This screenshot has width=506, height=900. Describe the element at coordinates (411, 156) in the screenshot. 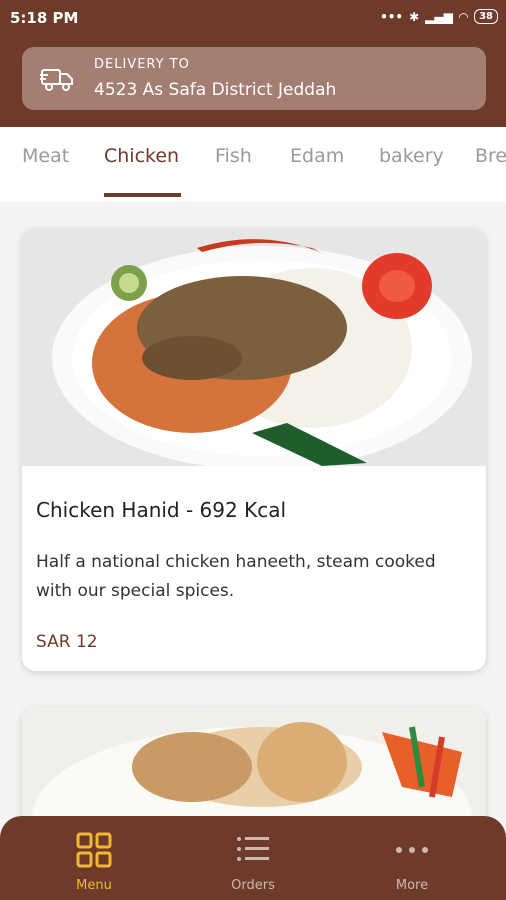

I see `tab-bakery: bakery` at that location.